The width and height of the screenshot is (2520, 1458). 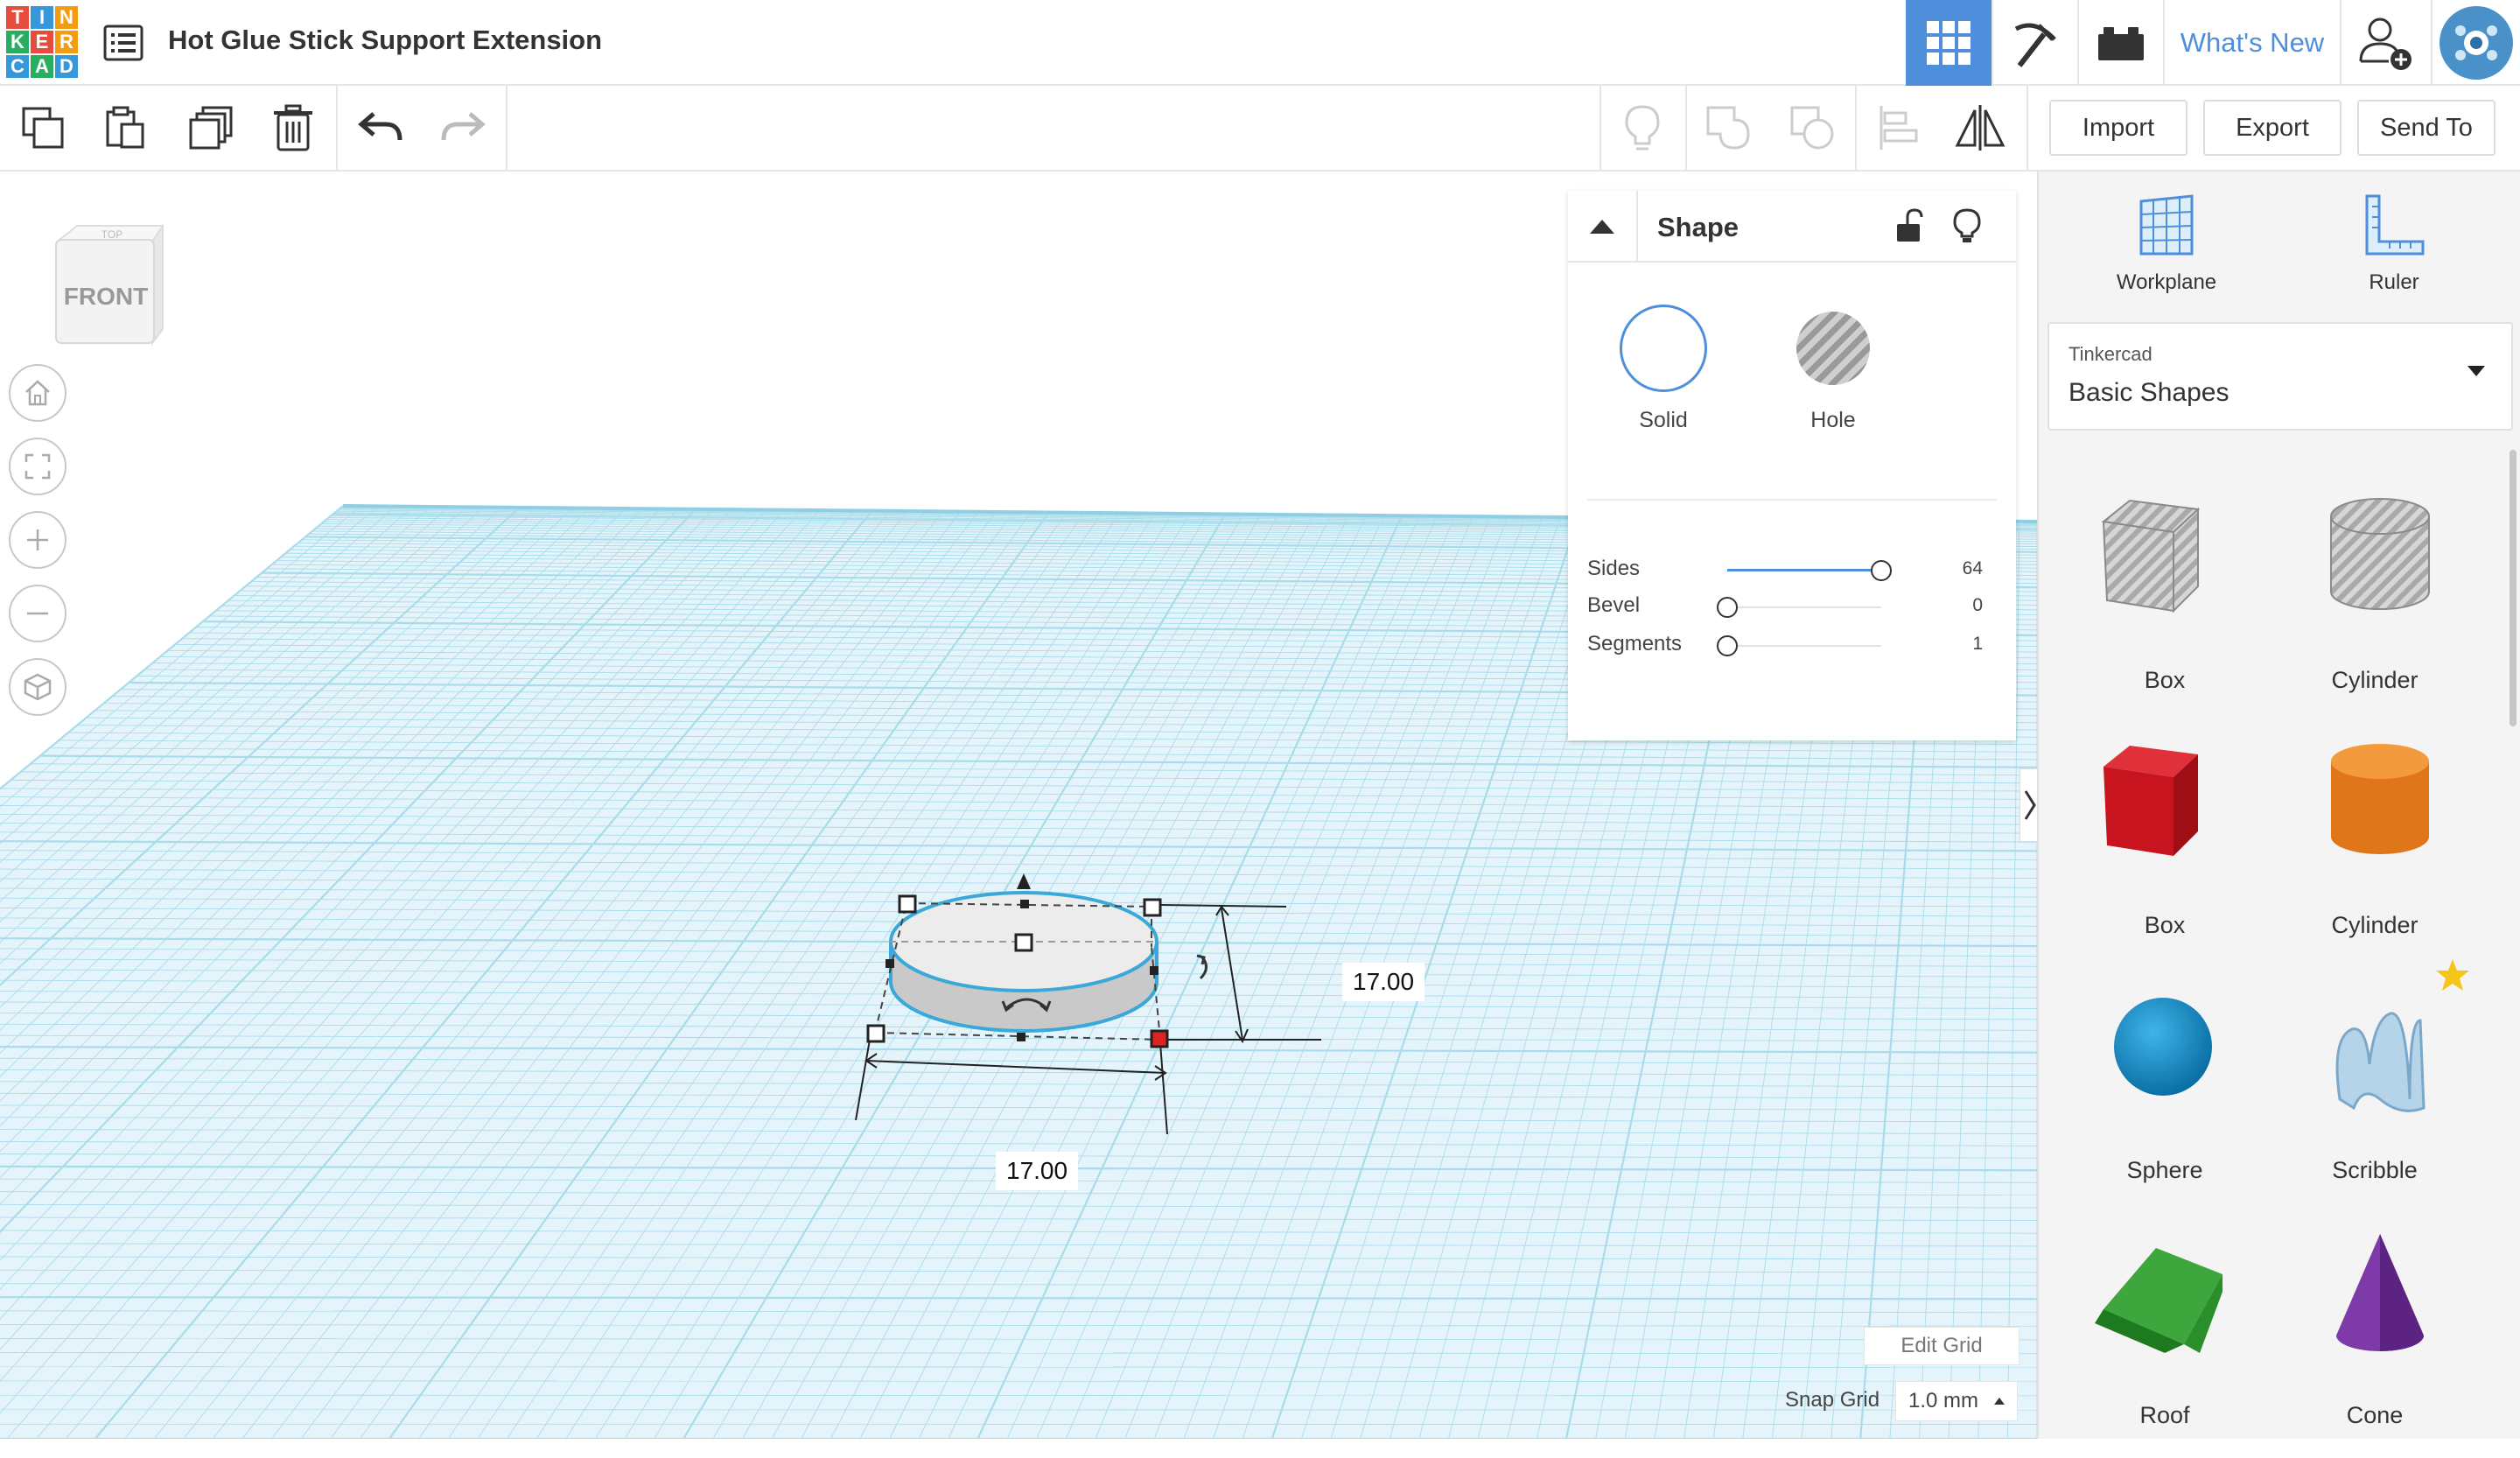 What do you see at coordinates (2374, 1055) in the screenshot?
I see `scribble-icon` at bounding box center [2374, 1055].